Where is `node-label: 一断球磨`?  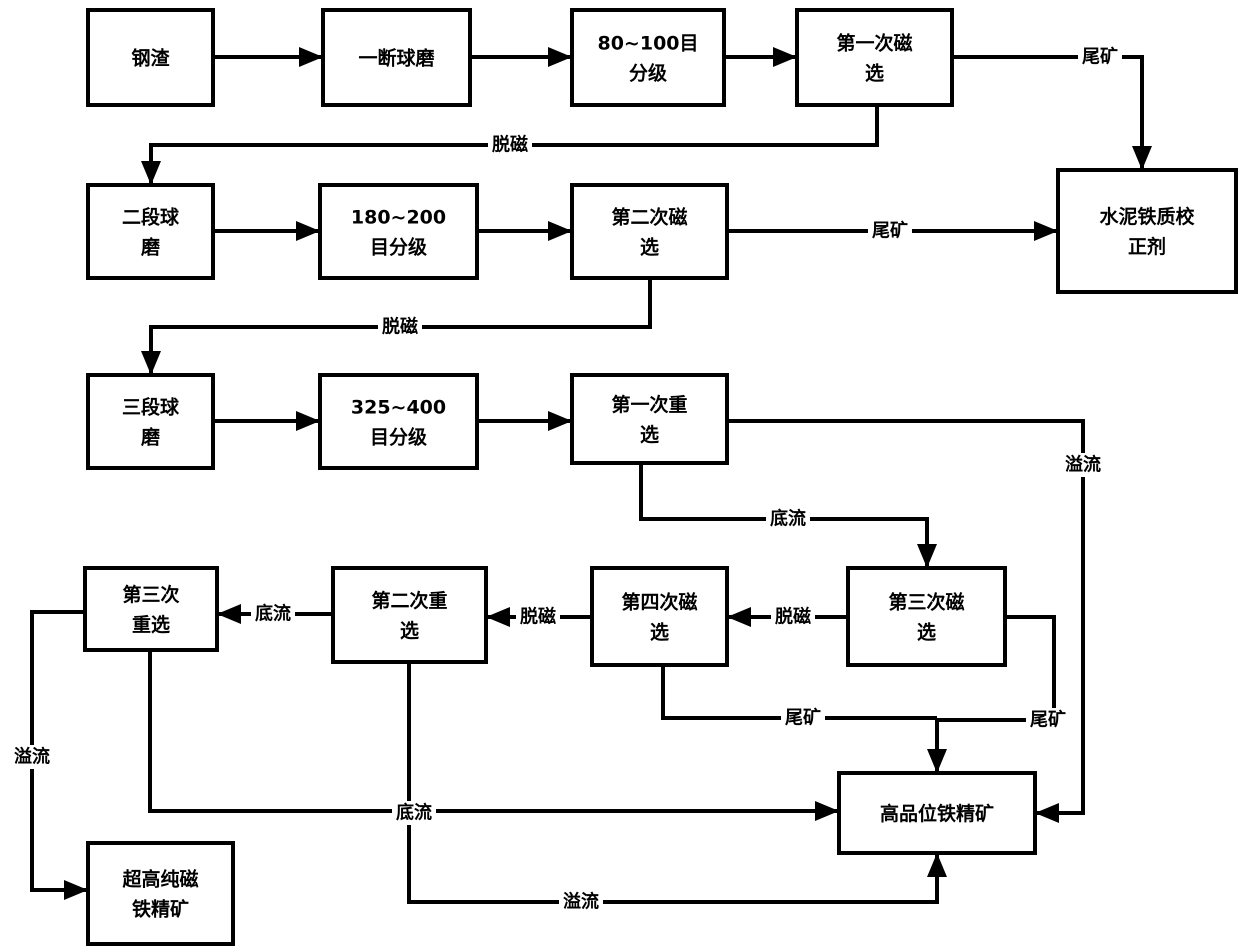
node-label: 一断球磨 is located at coordinates (396, 58).